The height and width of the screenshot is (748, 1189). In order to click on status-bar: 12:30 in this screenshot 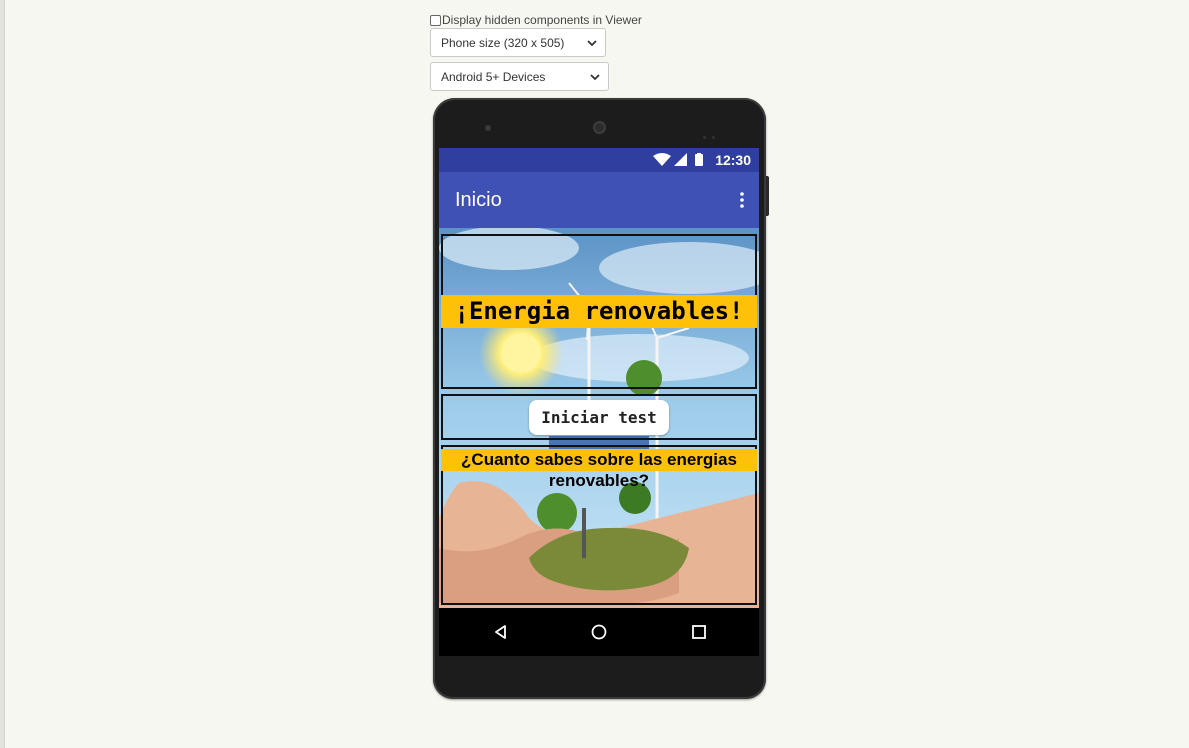, I will do `click(599, 160)`.